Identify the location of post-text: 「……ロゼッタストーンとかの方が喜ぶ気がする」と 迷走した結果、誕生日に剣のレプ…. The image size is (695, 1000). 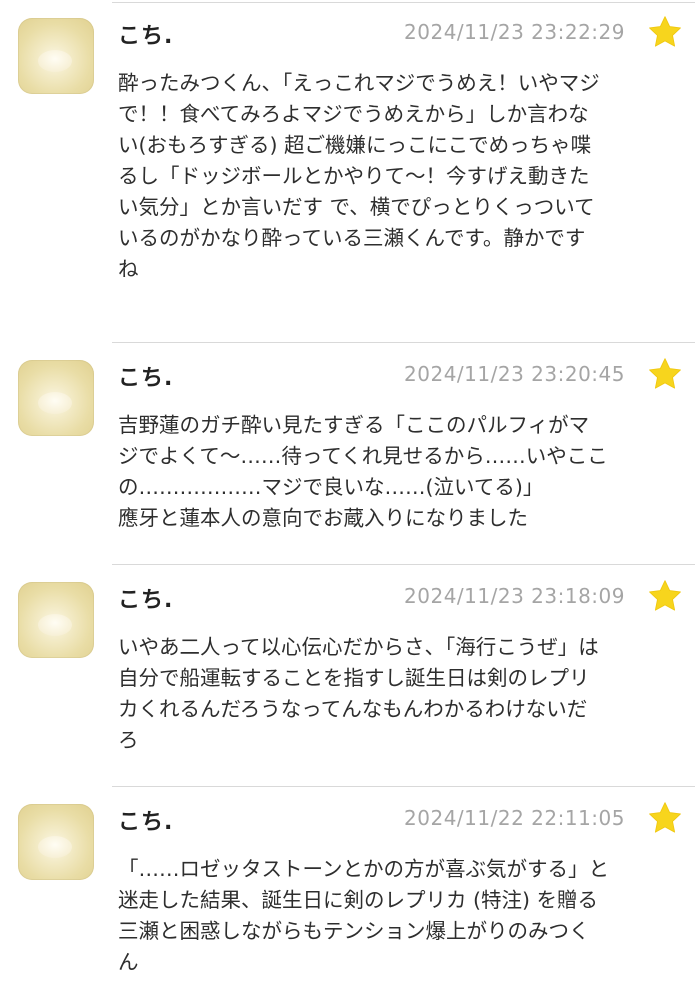
(363, 915).